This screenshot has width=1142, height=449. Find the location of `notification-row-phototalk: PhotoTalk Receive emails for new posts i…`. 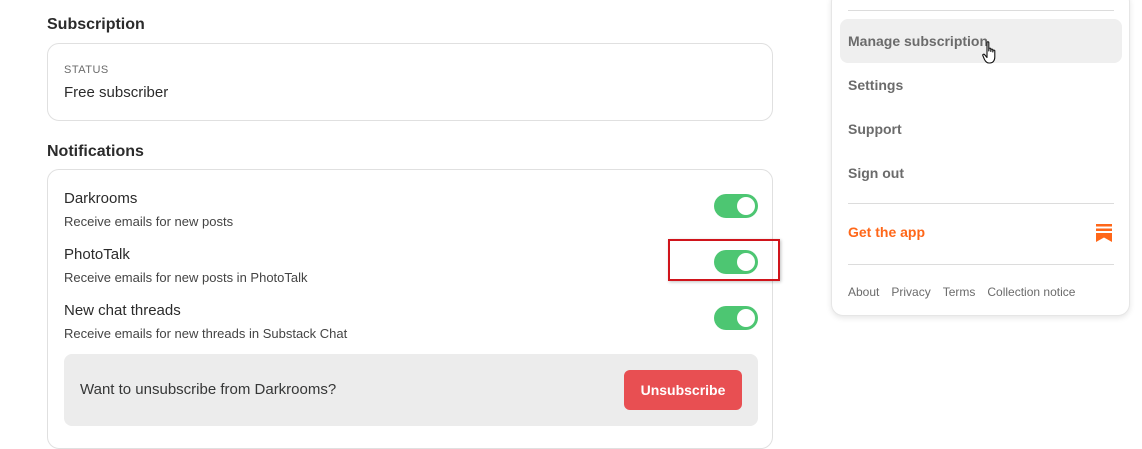

notification-row-phototalk: PhotoTalk Receive emails for new posts i… is located at coordinates (411, 269).